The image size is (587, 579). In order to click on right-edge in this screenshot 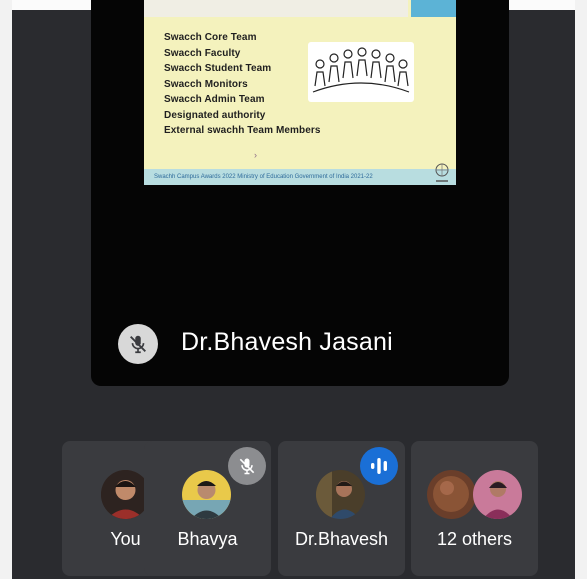, I will do `click(581, 289)`.